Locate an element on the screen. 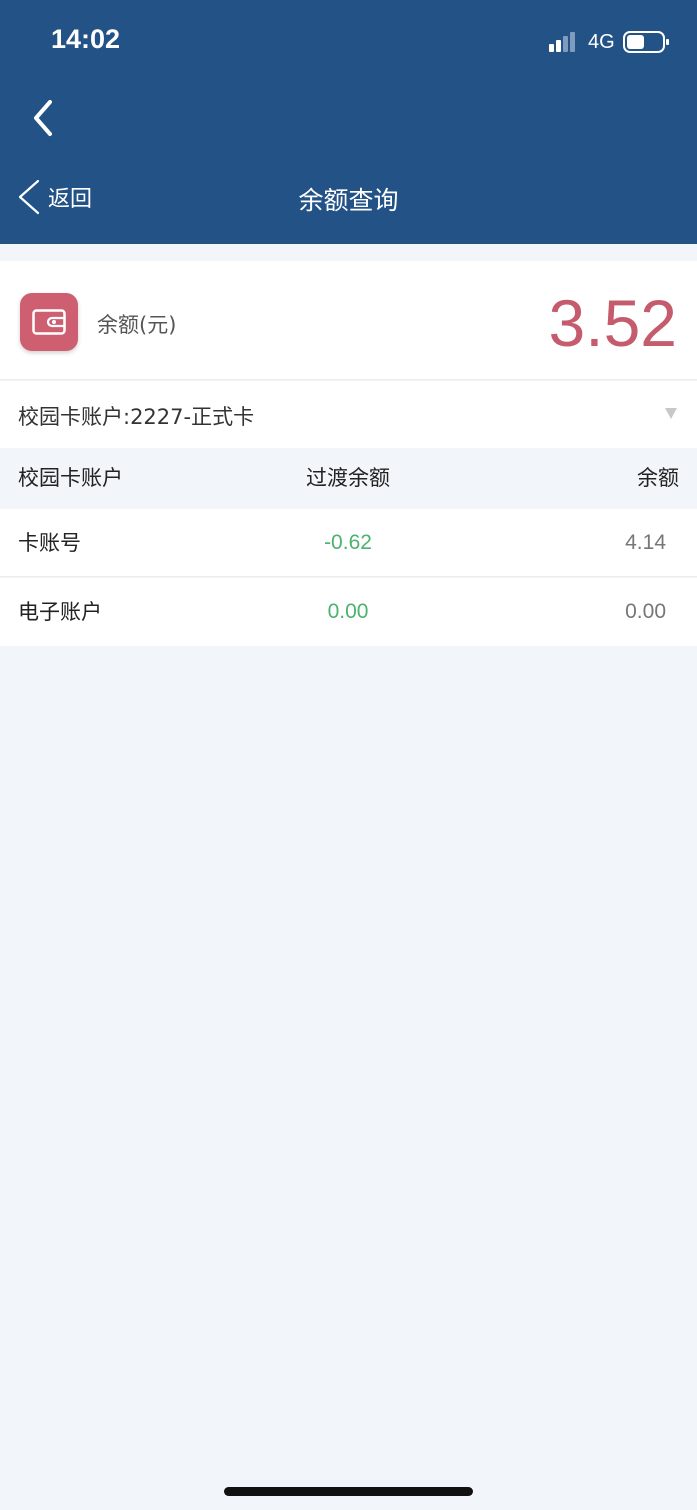 This screenshot has height=1510, width=697. chevron-left-icon is located at coordinates (44, 118).